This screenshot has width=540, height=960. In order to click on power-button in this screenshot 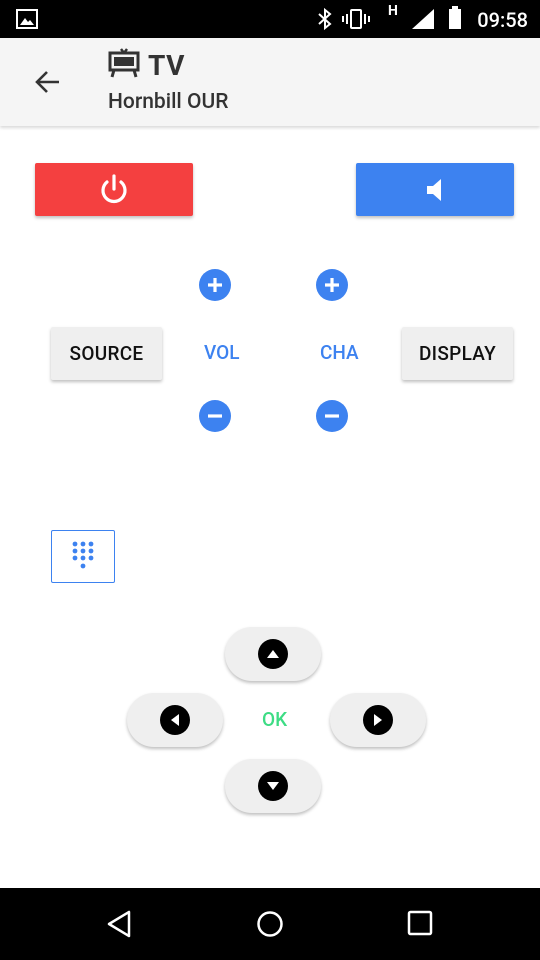, I will do `click(114, 189)`.